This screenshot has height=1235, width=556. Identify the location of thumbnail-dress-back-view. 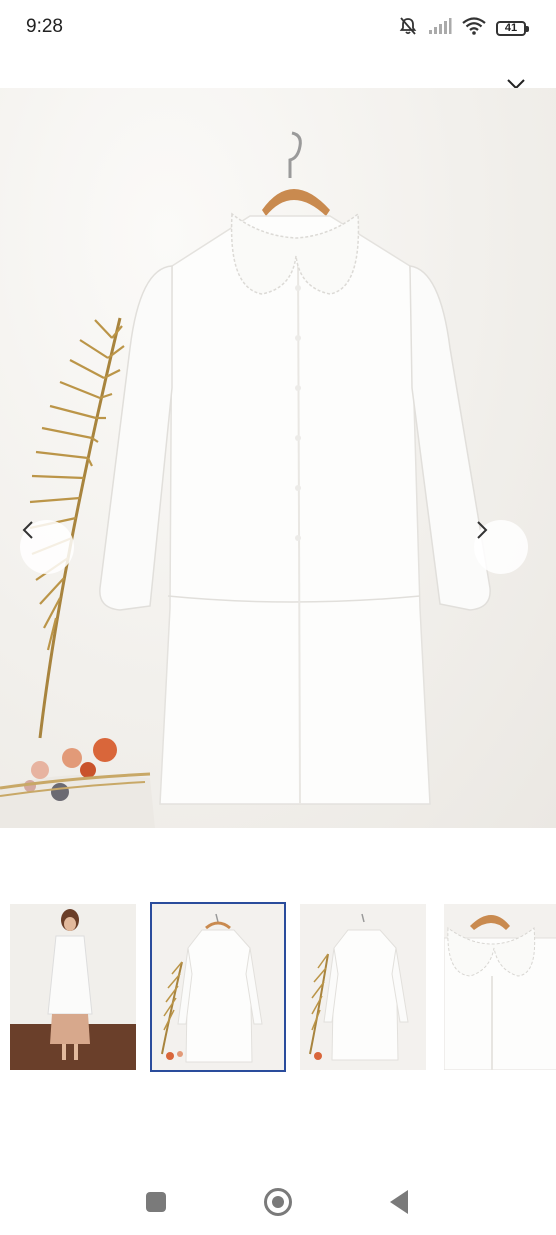
(363, 987).